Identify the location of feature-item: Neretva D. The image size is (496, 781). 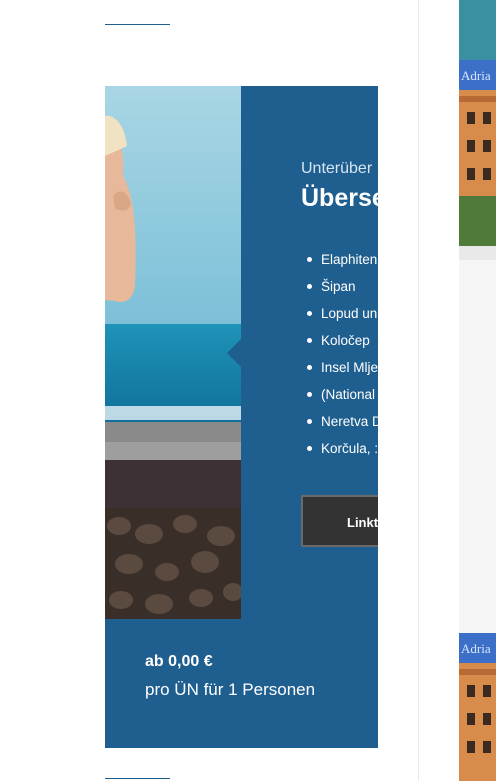
(341, 421).